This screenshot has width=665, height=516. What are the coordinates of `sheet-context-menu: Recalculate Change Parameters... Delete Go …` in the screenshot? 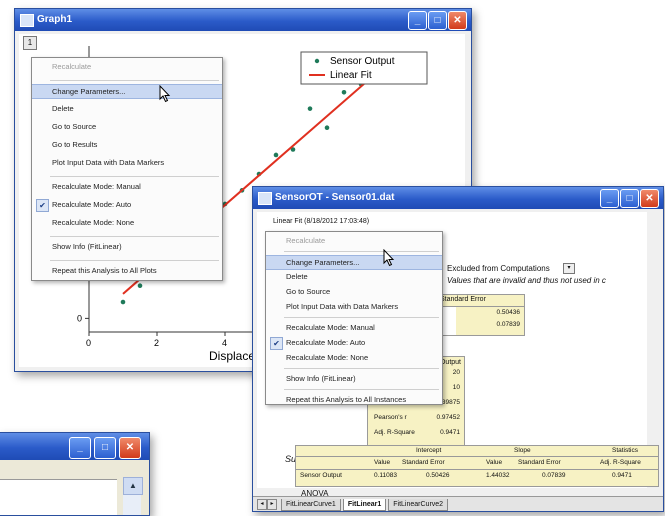 It's located at (354, 318).